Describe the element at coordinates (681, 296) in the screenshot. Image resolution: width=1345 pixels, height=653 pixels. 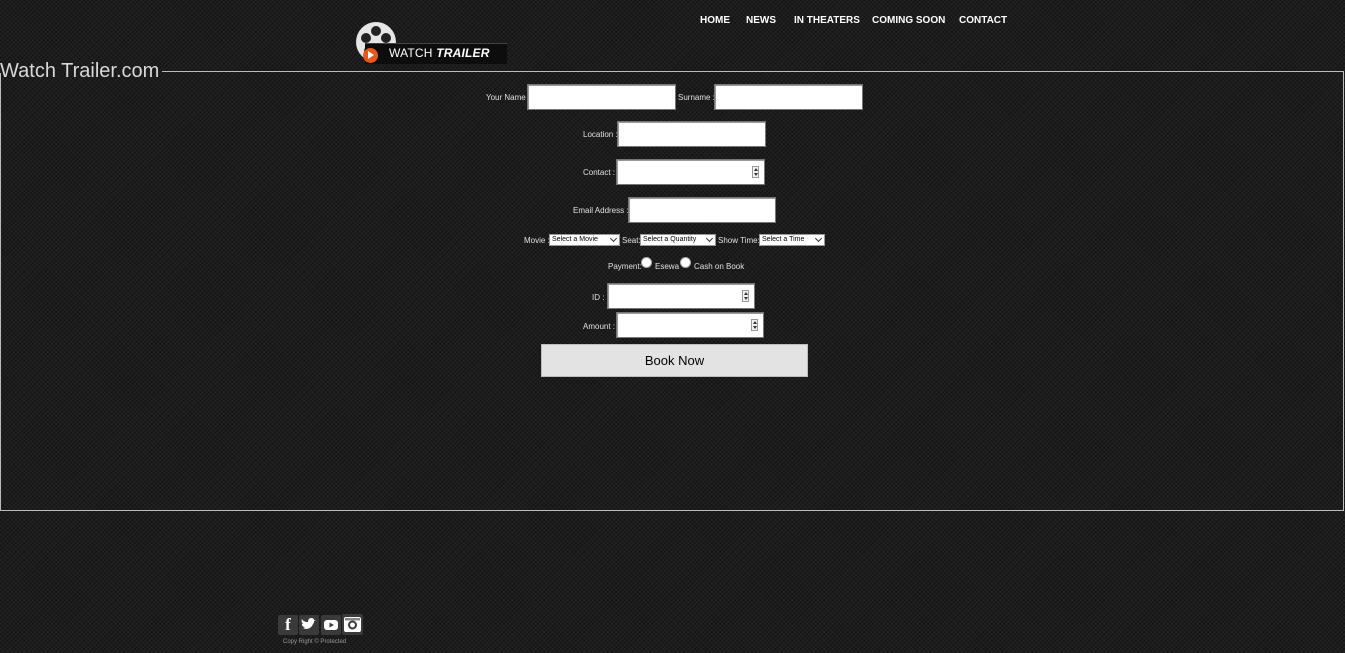
I see `id-input` at that location.